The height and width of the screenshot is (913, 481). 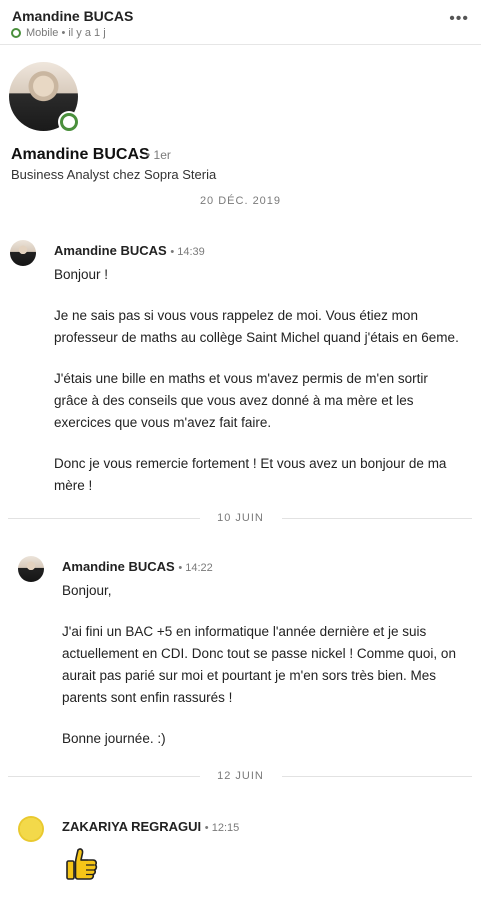 I want to click on conversation-header: Amandine BUCAS Mobile • il y a 1 j •••, so click(x=240, y=22).